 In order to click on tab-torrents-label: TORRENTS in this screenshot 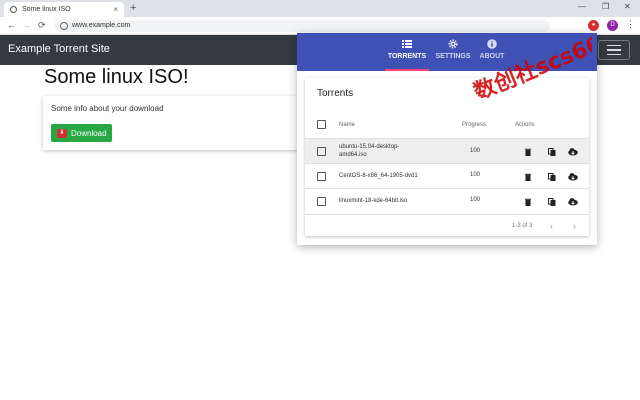, I will do `click(407, 56)`.